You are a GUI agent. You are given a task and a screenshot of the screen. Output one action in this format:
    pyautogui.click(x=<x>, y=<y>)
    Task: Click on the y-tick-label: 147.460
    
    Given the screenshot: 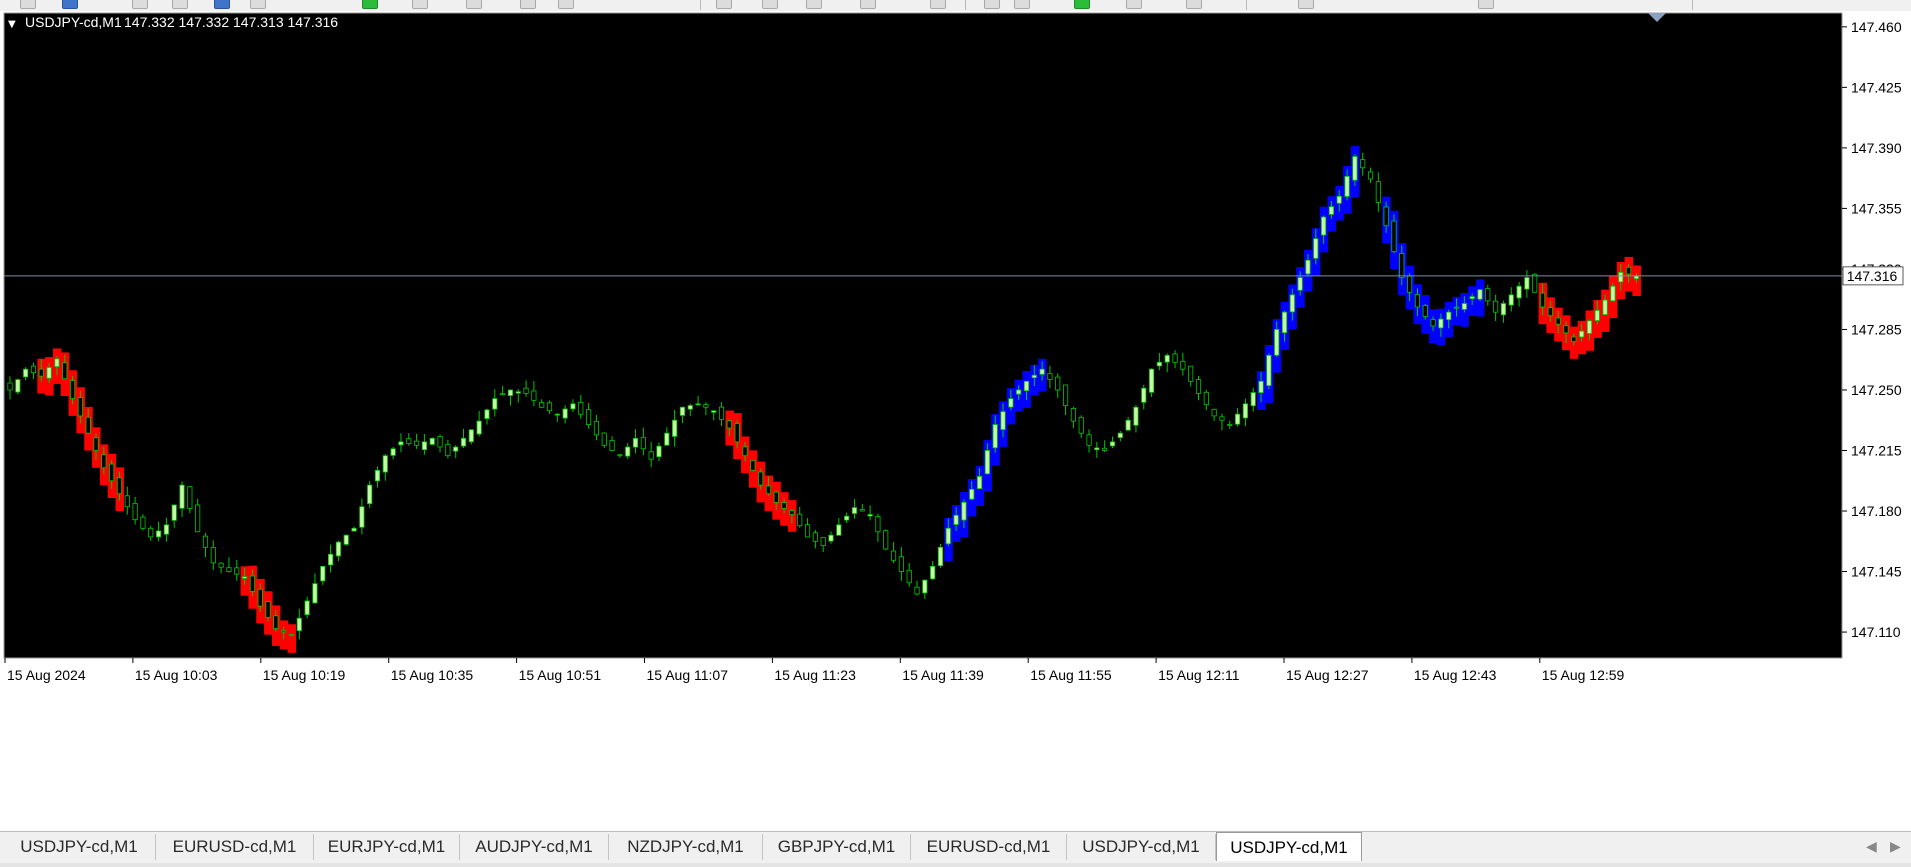 What is the action you would take?
    pyautogui.click(x=1876, y=27)
    